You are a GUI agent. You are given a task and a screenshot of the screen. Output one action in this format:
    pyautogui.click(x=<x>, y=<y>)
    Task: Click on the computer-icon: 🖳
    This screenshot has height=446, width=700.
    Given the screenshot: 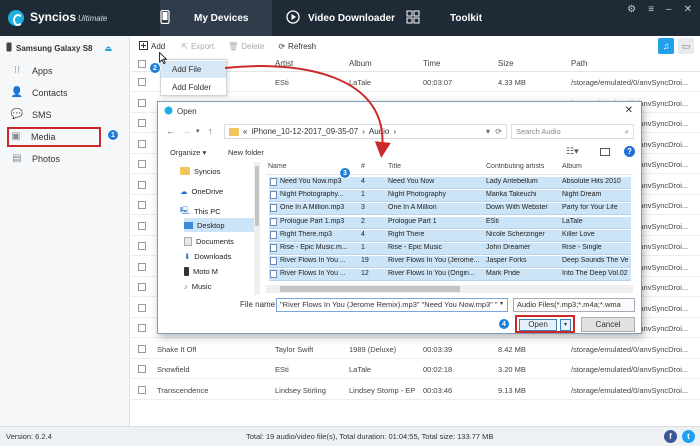 What is the action you would take?
    pyautogui.click(x=185, y=210)
    